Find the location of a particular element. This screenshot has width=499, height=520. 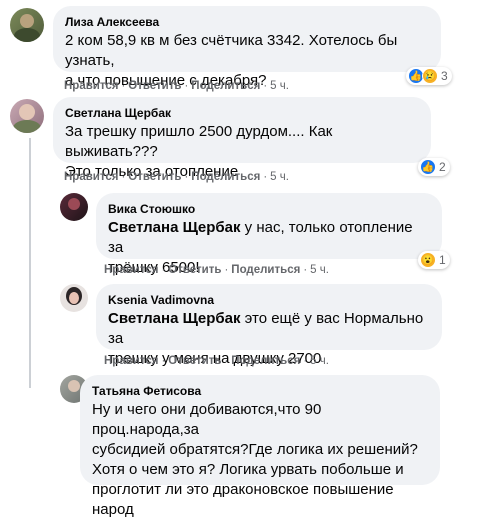

thread-line is located at coordinates (30, 263).